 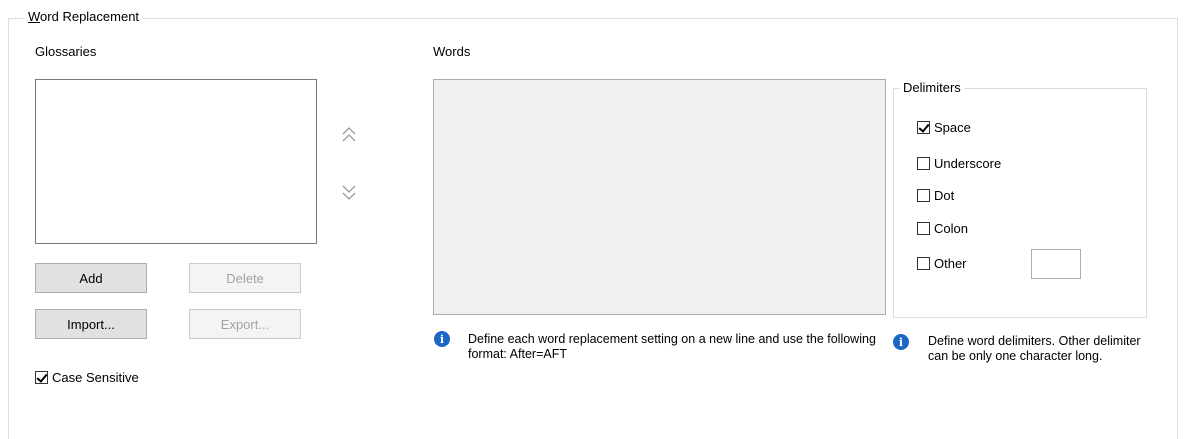 I want to click on group-title: Word Replacement, so click(x=84, y=16).